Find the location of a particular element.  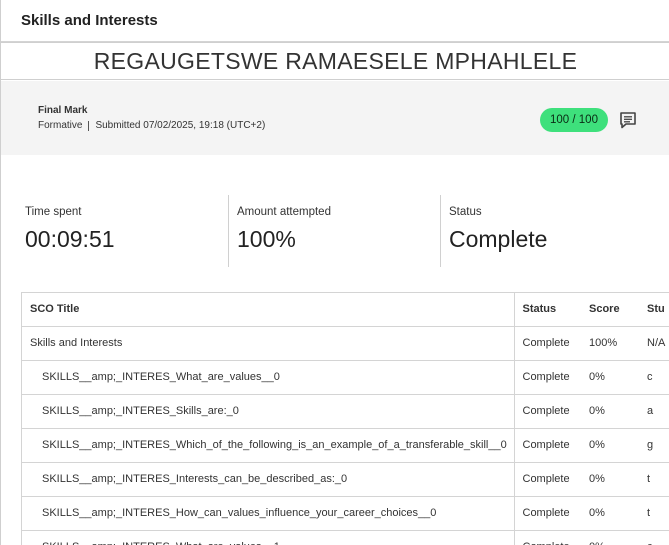

column-header-sco-title: SCO Title is located at coordinates (268, 310).